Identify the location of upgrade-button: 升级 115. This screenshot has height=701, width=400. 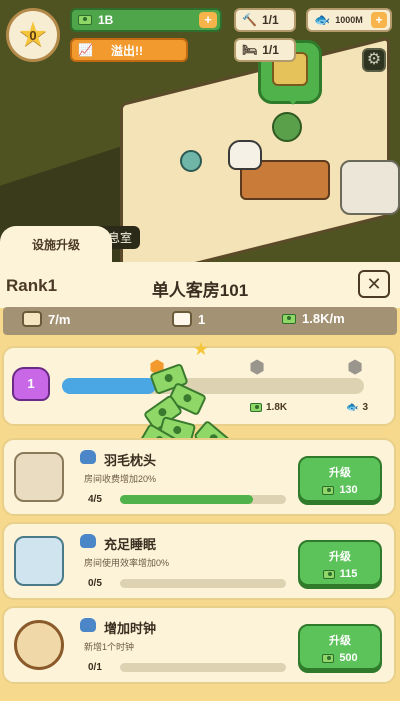
(340, 563).